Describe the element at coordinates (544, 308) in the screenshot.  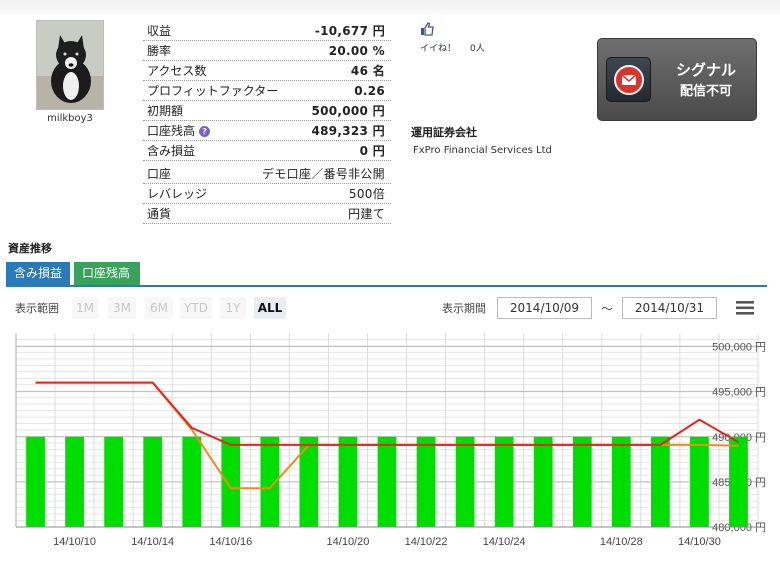
I see `date-from-input: 2014/10/09` at that location.